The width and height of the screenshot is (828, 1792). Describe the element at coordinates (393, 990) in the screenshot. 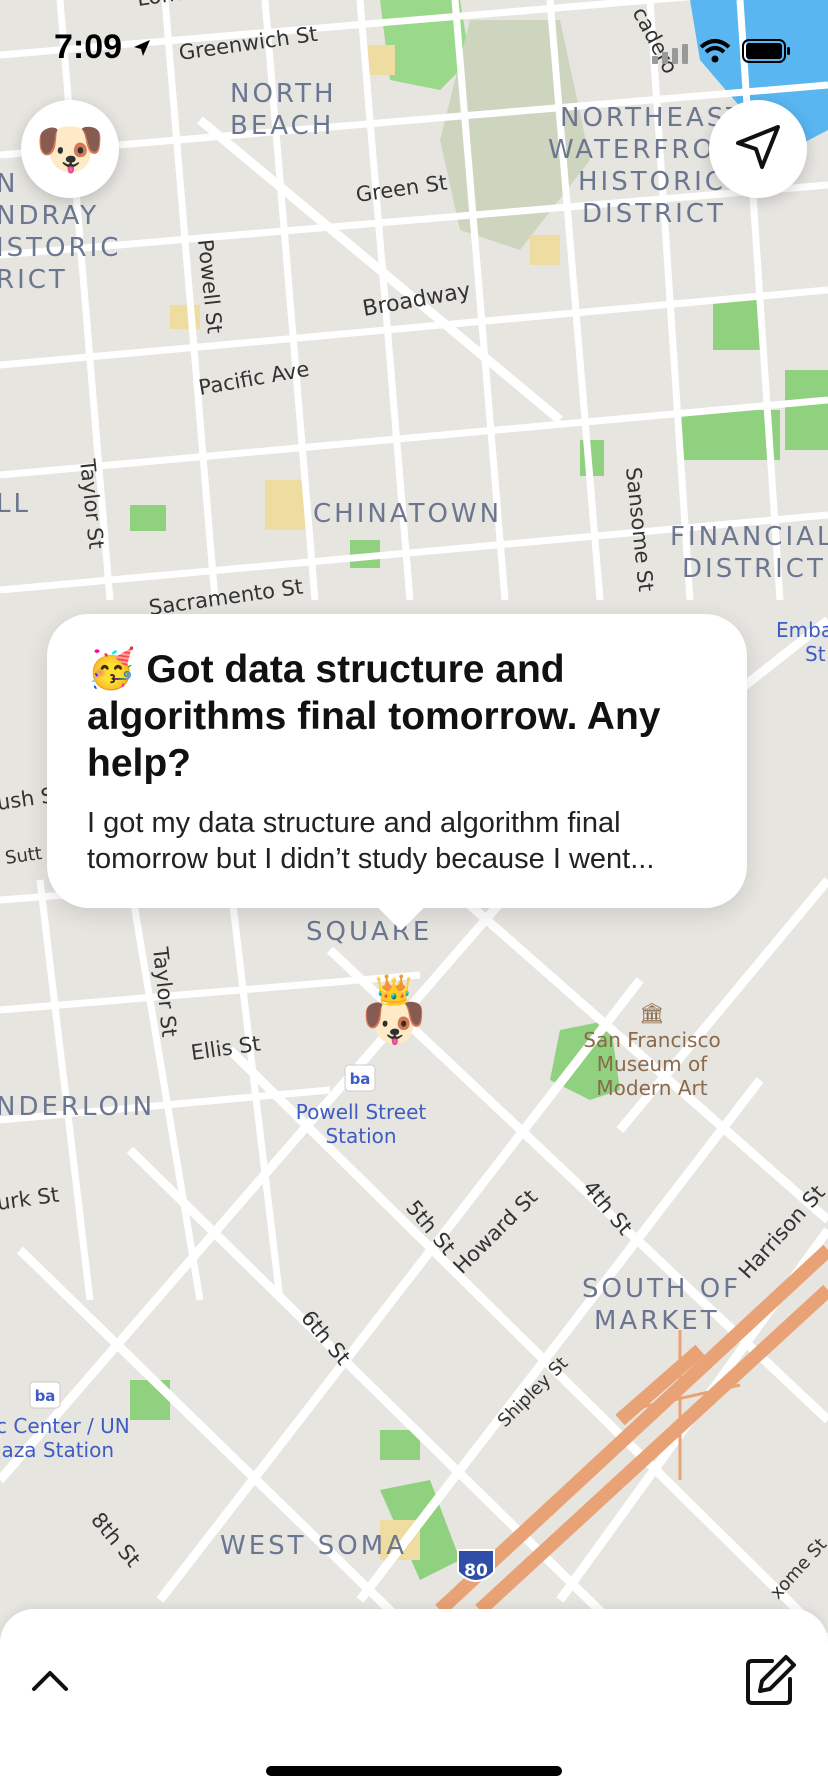

I see `crown-icon: 👑` at that location.